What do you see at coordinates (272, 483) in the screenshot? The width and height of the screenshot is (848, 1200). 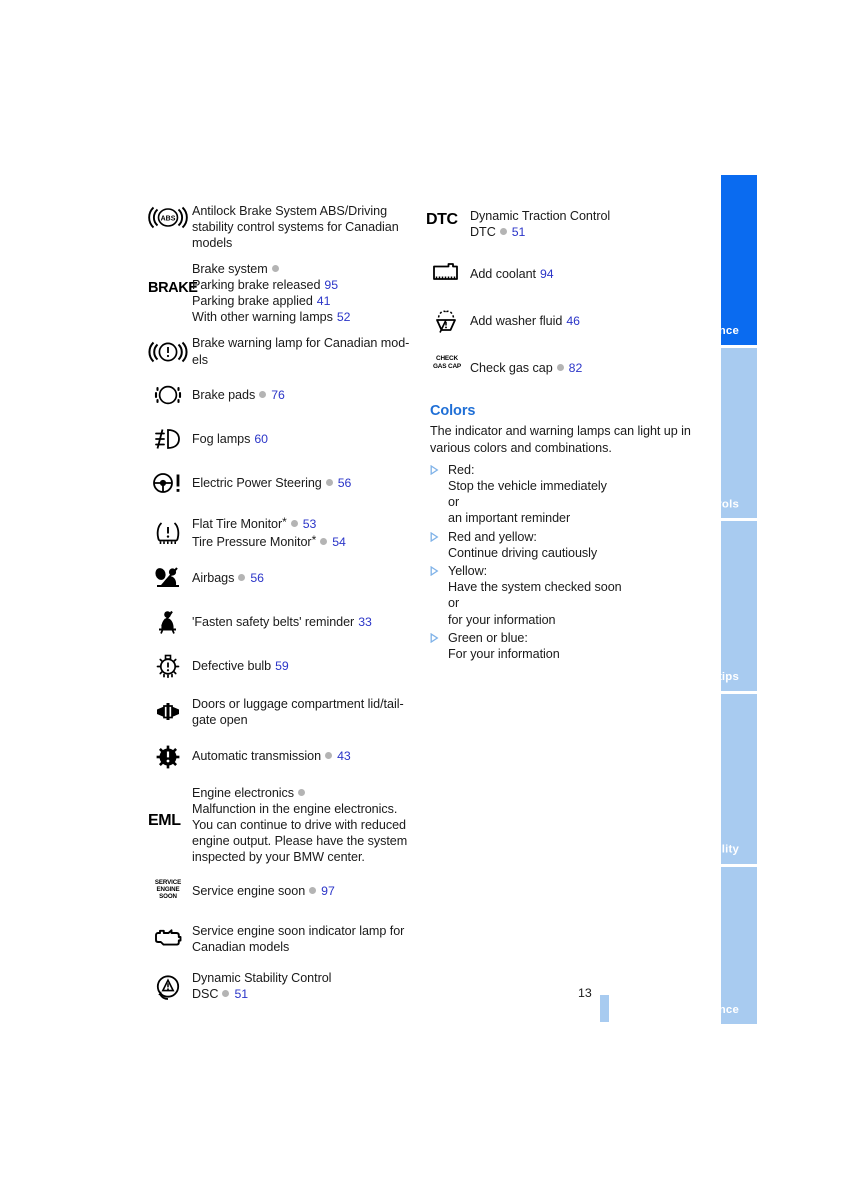 I see `entry-line: Electric Power Steering 56` at bounding box center [272, 483].